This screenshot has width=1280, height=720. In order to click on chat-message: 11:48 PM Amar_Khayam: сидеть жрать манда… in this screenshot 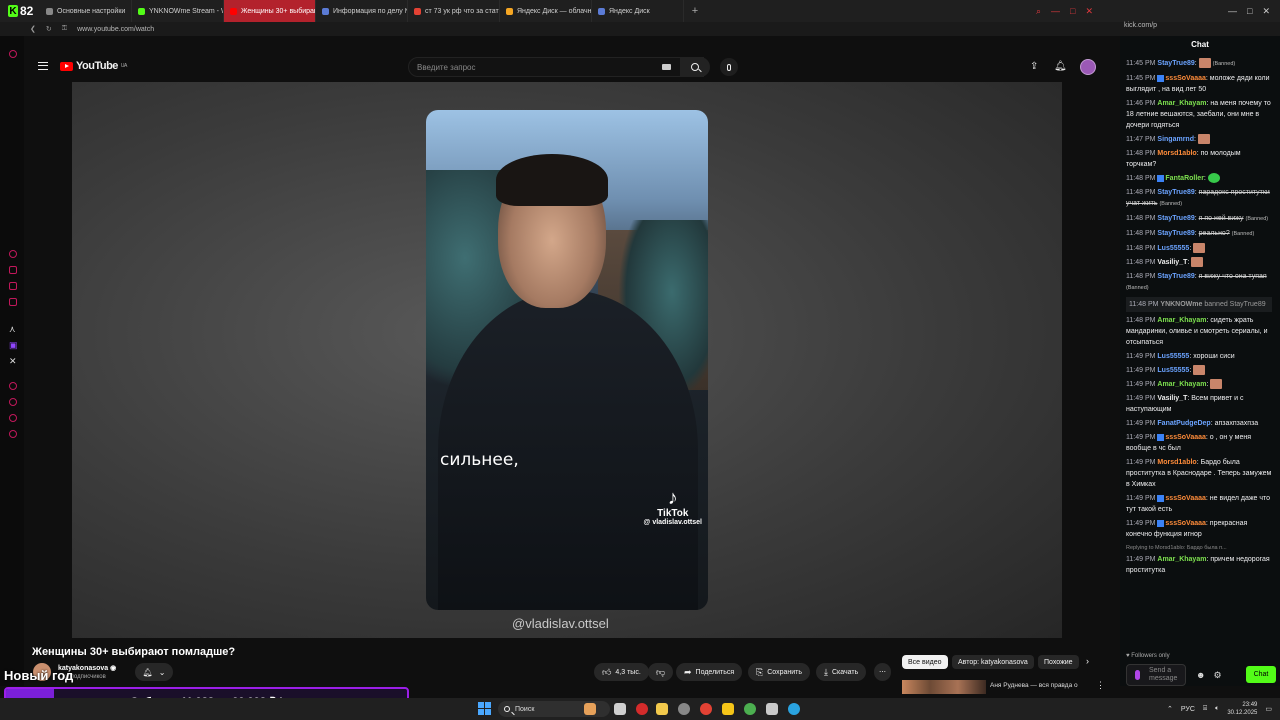, I will do `click(1199, 331)`.